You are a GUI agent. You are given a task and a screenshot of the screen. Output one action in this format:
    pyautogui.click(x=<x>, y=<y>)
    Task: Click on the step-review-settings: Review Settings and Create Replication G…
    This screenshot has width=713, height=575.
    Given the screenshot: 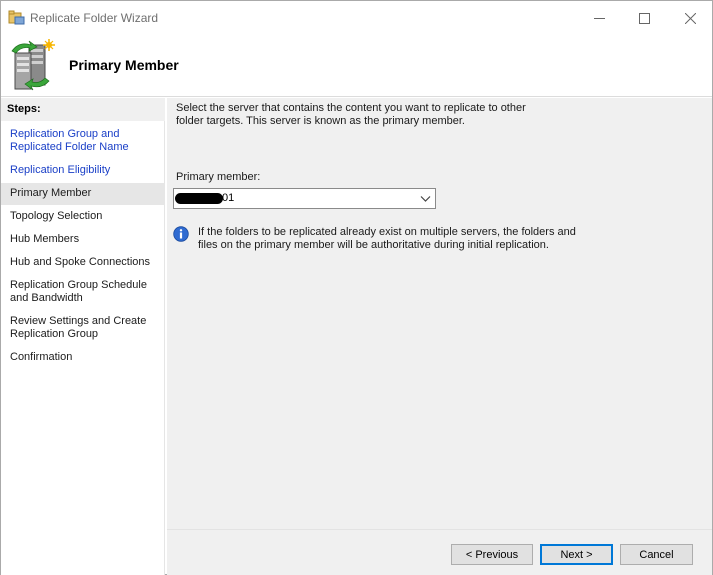 What is the action you would take?
    pyautogui.click(x=78, y=327)
    